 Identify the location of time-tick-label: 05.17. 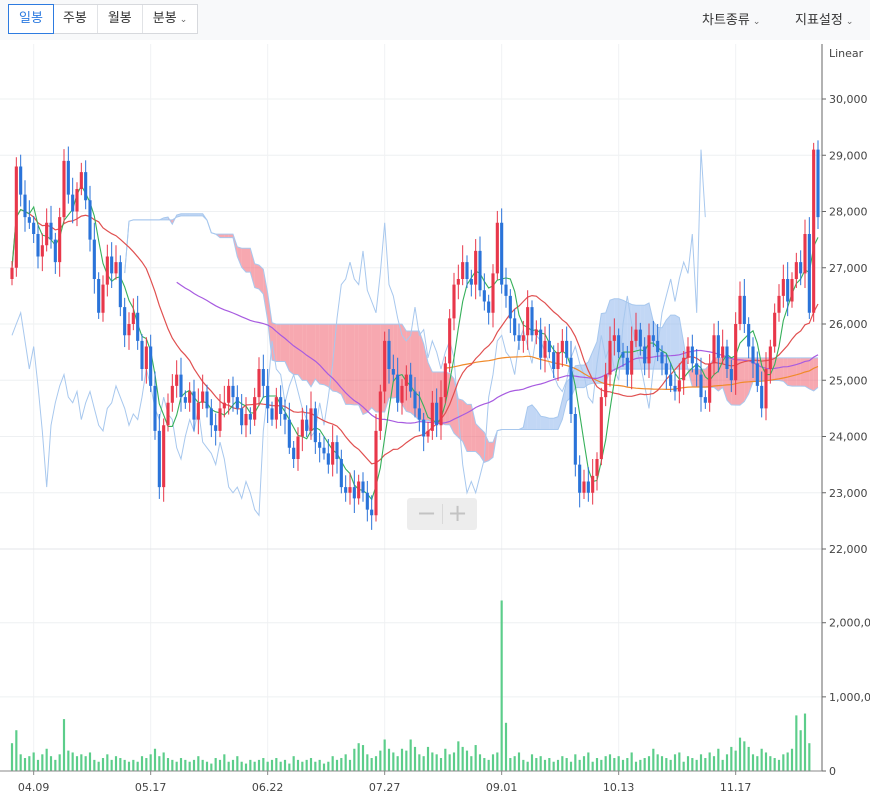
(151, 787).